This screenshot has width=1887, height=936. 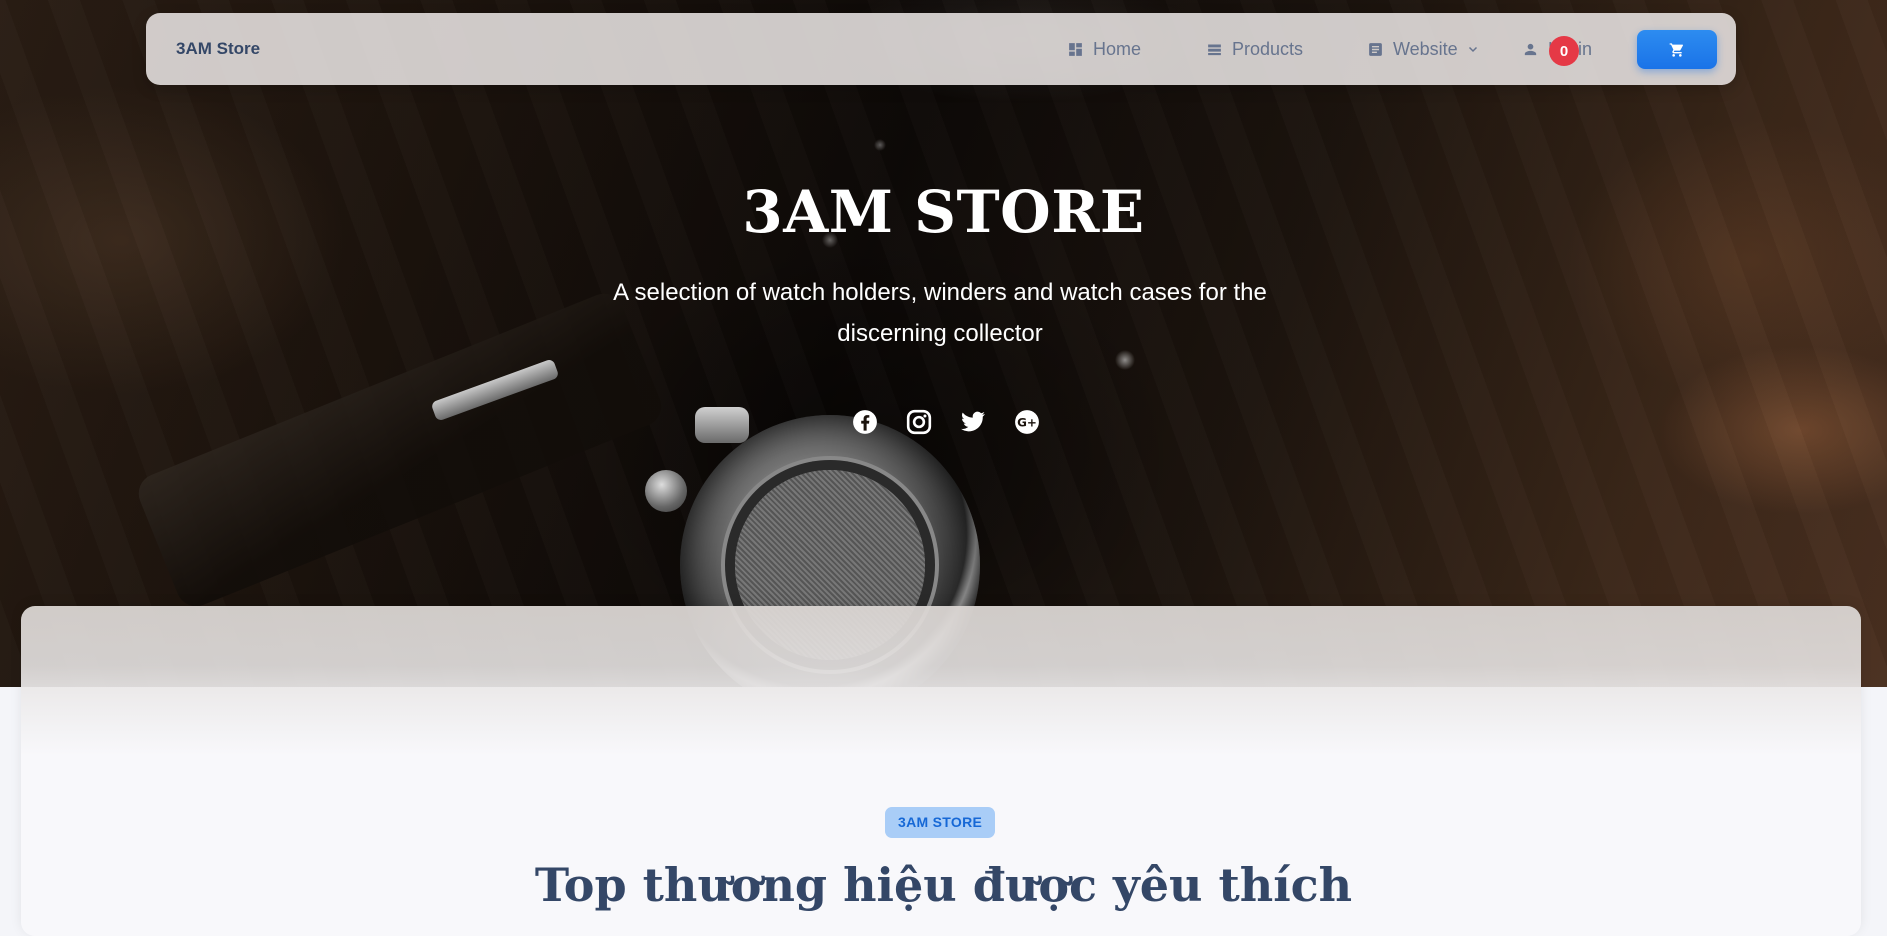 I want to click on svg-text: G+, so click(x=1027, y=423).